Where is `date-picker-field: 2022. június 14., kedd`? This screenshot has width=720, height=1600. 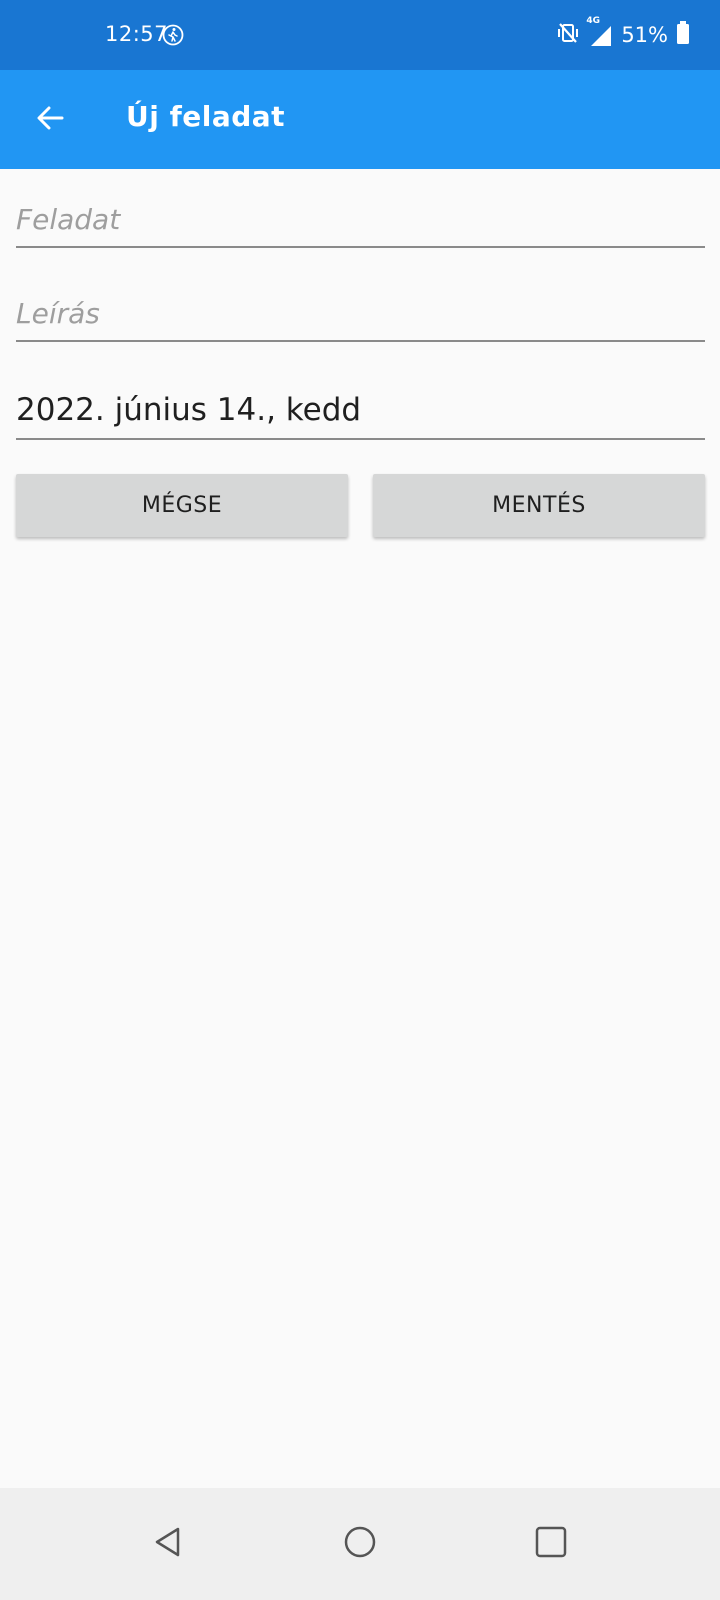 date-picker-field: 2022. június 14., kedd is located at coordinates (360, 412).